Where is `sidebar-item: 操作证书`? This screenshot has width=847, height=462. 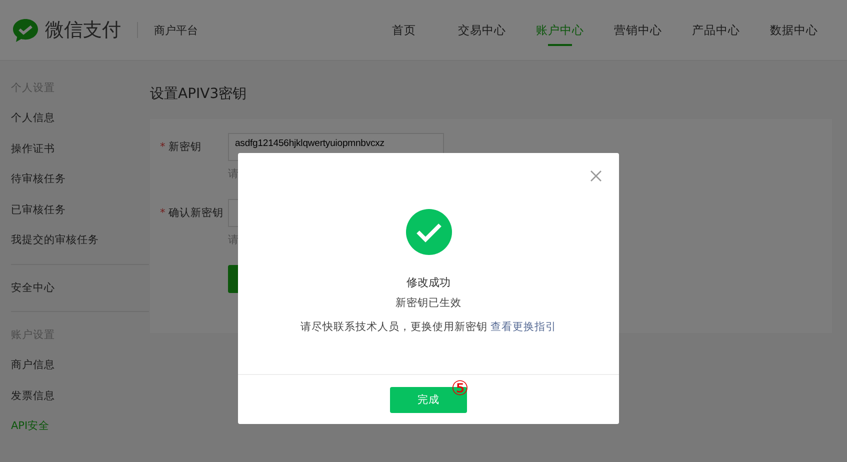 sidebar-item: 操作证书 is located at coordinates (80, 149).